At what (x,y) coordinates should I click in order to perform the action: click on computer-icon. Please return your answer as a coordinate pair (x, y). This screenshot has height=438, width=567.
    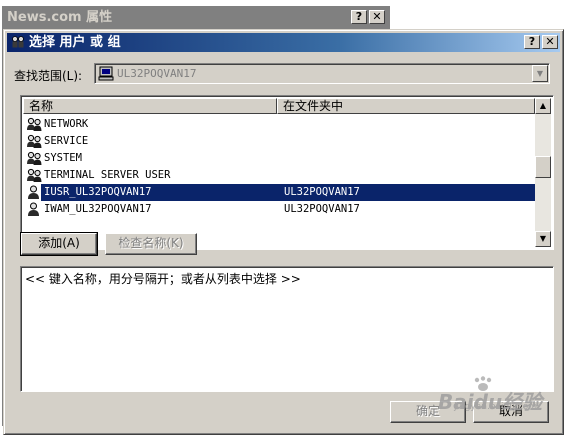
    Looking at the image, I should click on (106, 73).